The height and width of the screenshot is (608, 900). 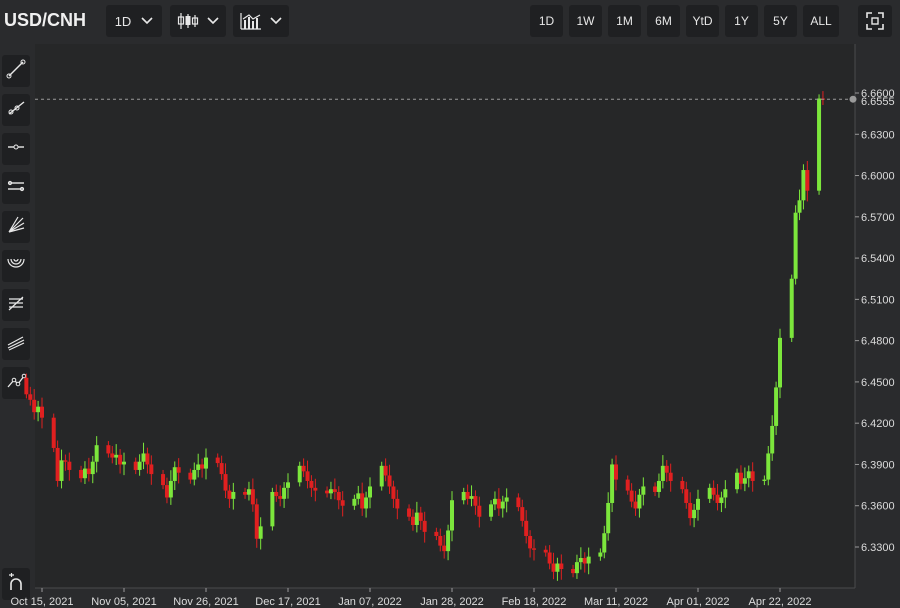 I want to click on parallel-channel-icon, so click(x=16, y=188).